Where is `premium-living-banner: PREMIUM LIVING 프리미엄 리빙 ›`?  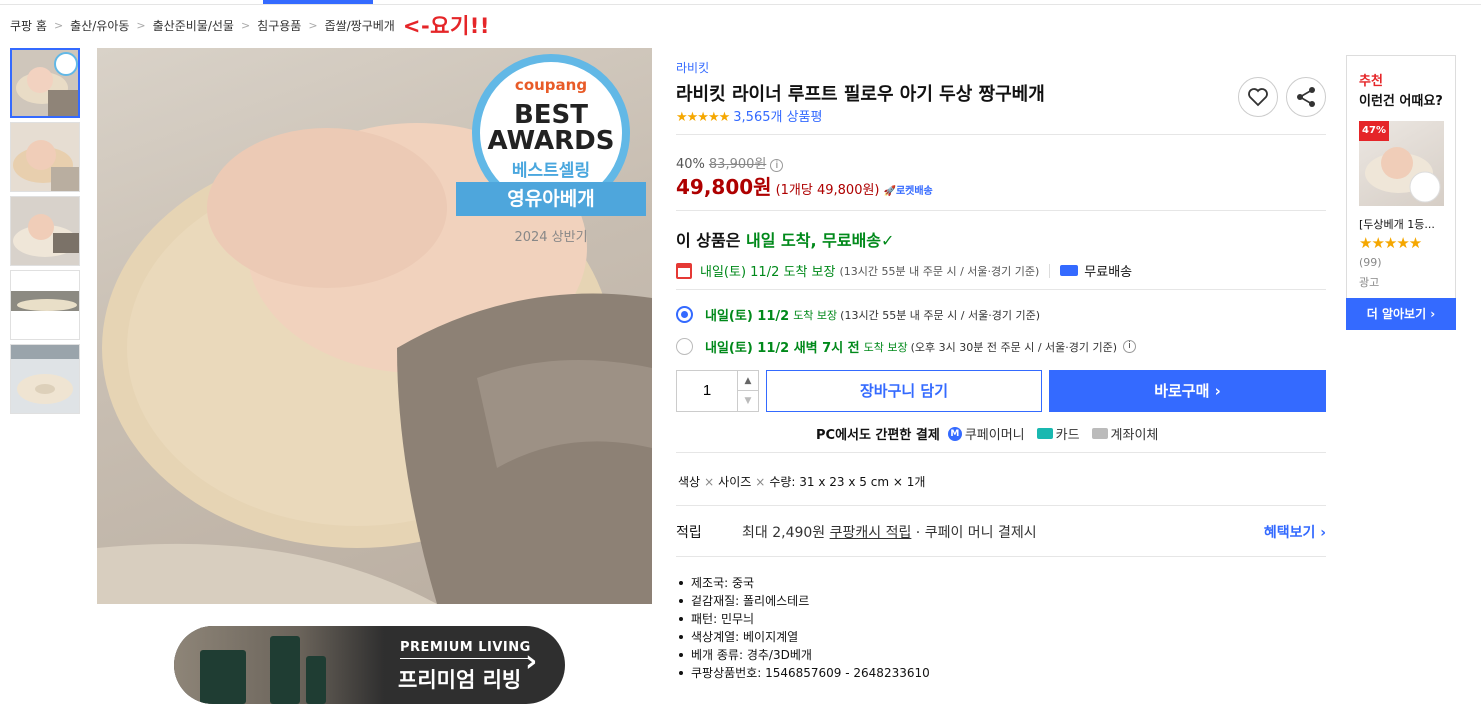 premium-living-banner: PREMIUM LIVING 프리미엄 리빙 › is located at coordinates (369, 665).